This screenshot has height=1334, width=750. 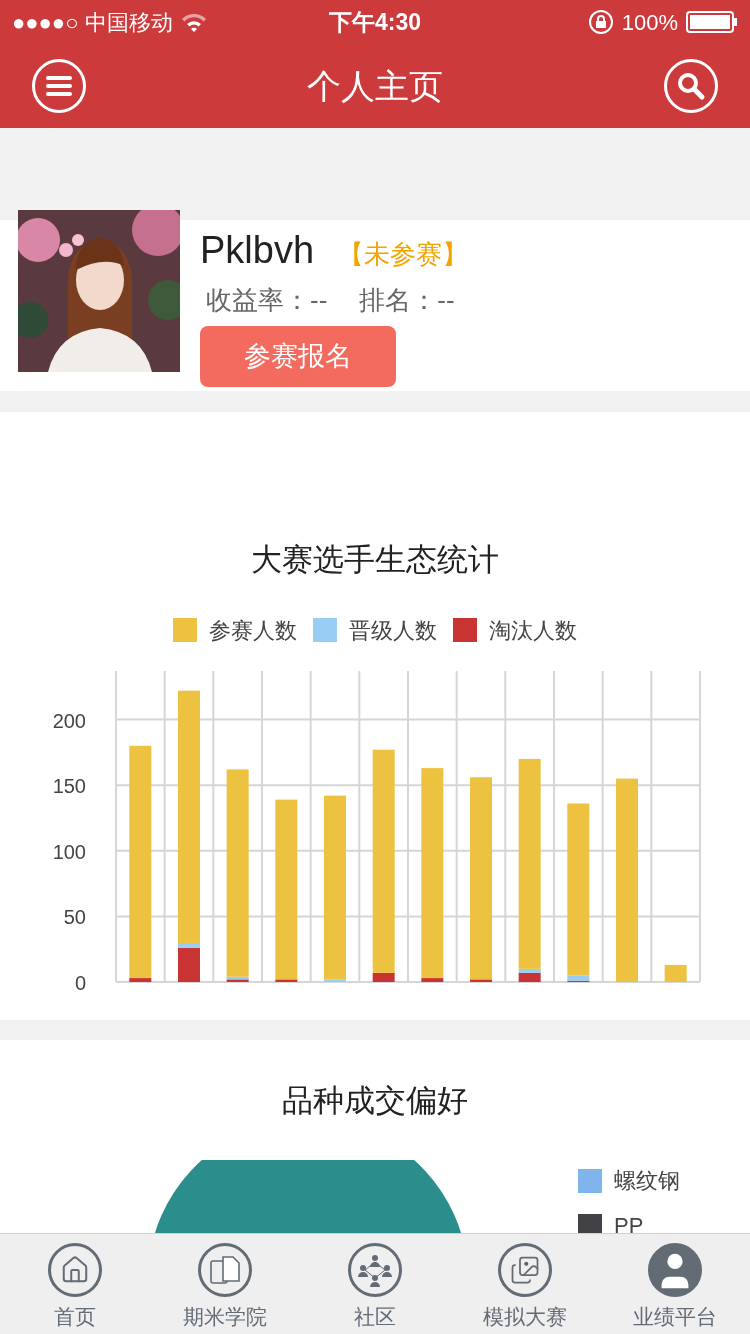 What do you see at coordinates (375, 1101) in the screenshot?
I see `chart-title: 品种成交偏好` at bounding box center [375, 1101].